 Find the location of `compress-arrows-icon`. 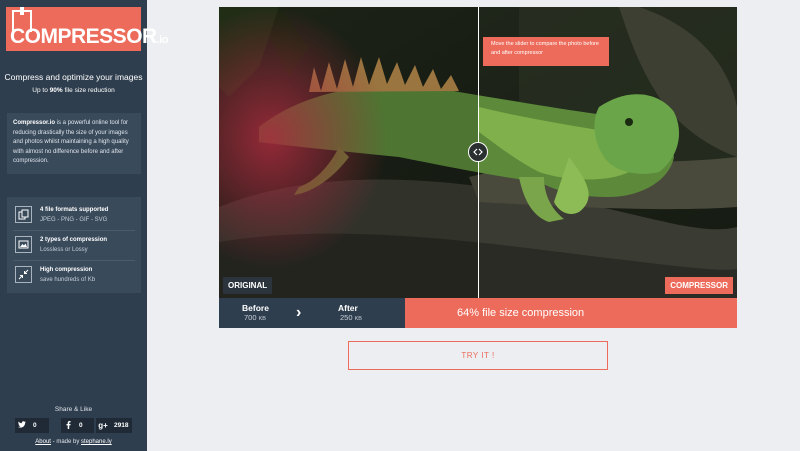

compress-arrows-icon is located at coordinates (23, 274).